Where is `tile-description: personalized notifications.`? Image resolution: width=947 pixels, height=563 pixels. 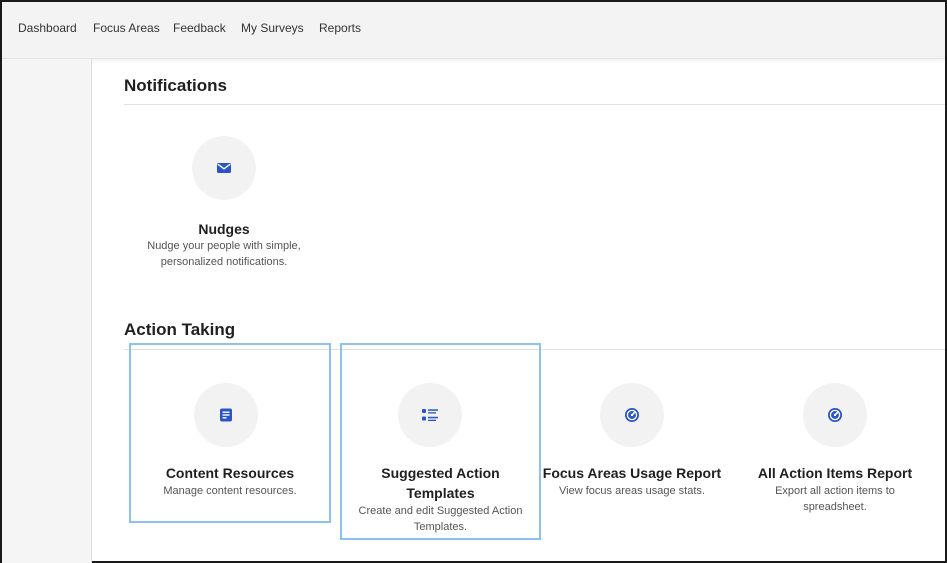 tile-description: personalized notifications. is located at coordinates (224, 262).